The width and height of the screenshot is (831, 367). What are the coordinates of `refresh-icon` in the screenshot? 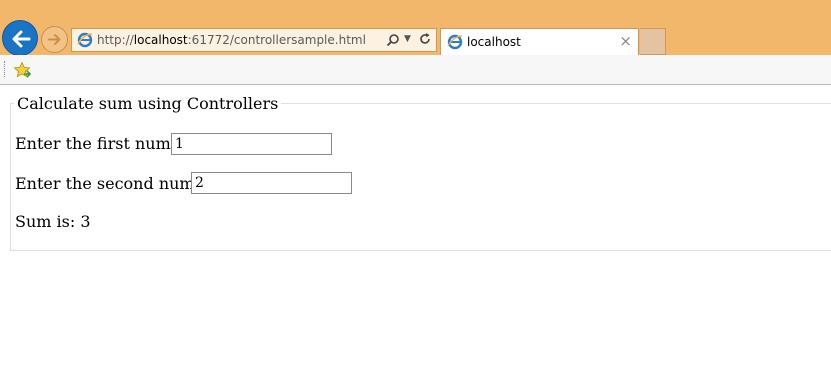 It's located at (425, 40).